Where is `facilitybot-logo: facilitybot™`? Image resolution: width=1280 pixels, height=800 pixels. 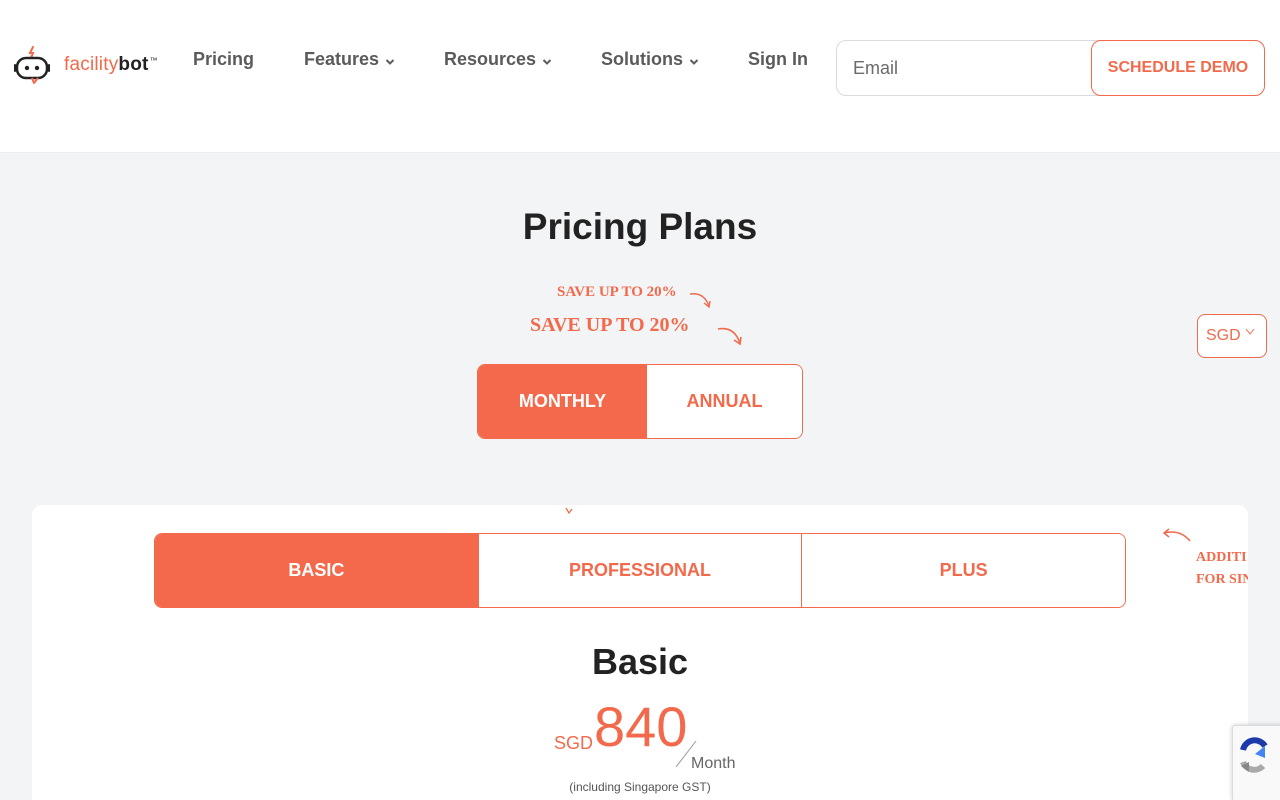 facilitybot-logo: facilitybot™ is located at coordinates (86, 65).